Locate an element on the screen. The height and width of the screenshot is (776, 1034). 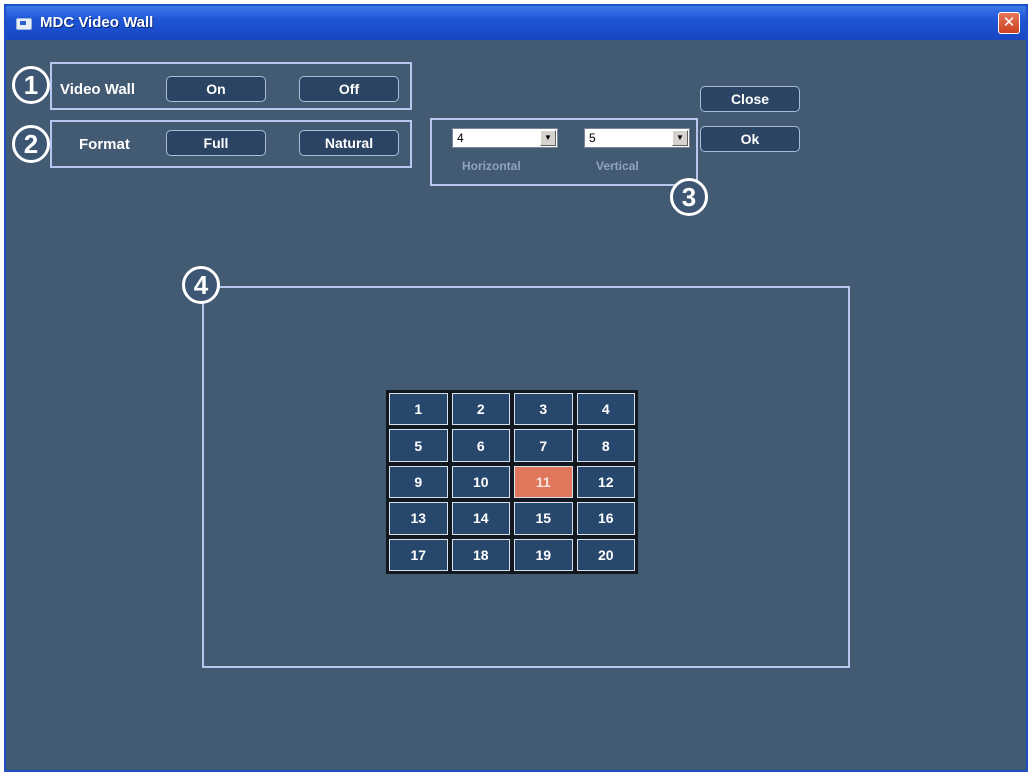
grid-cell: 20 is located at coordinates (605, 554).